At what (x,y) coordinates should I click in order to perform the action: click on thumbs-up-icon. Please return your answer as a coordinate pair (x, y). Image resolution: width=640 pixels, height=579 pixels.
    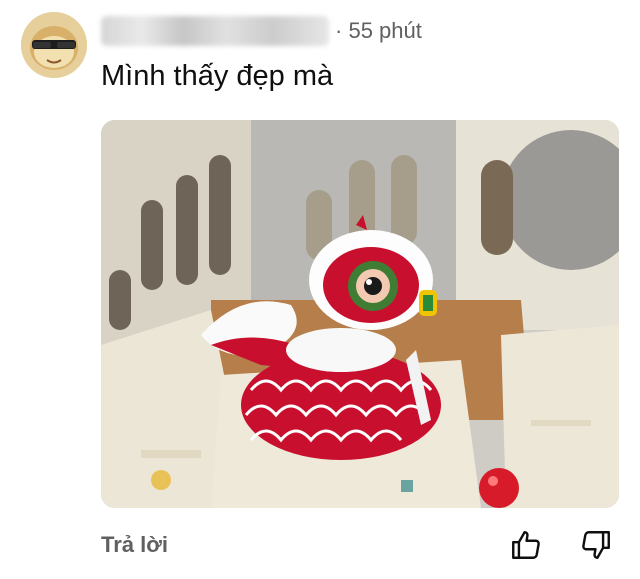
    Looking at the image, I should click on (526, 545).